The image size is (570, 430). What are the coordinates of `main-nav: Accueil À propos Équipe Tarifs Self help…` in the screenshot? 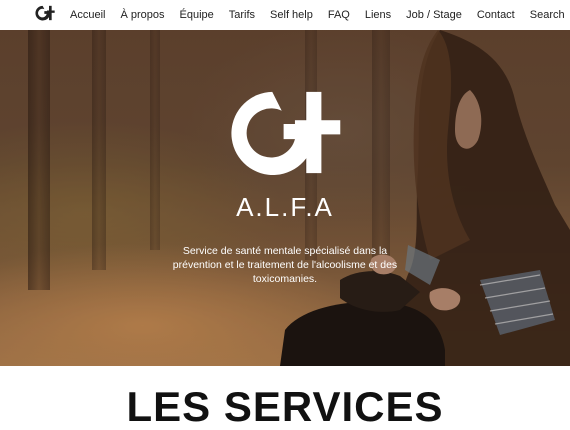 It's located at (320, 15).